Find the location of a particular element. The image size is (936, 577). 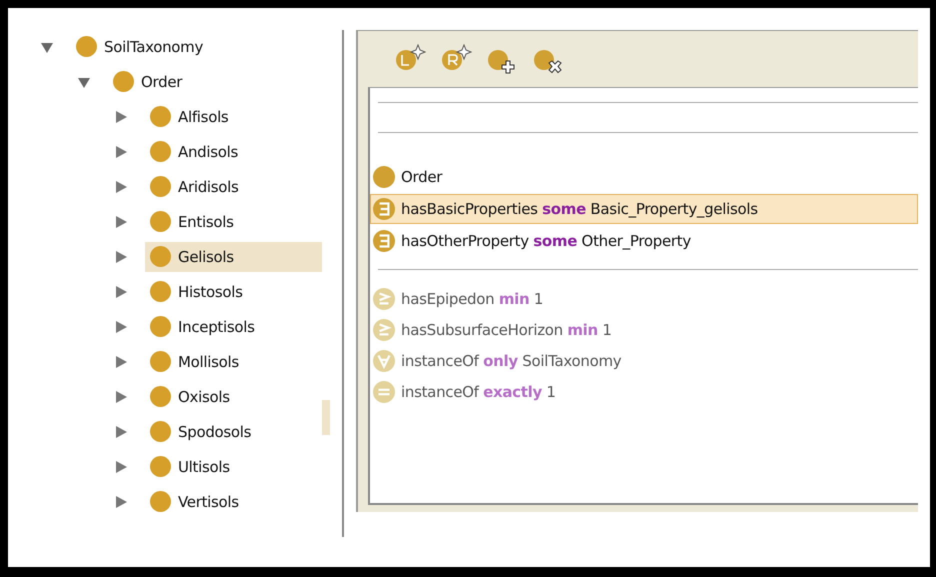

tree-item: Gelisols is located at coordinates (233, 257).